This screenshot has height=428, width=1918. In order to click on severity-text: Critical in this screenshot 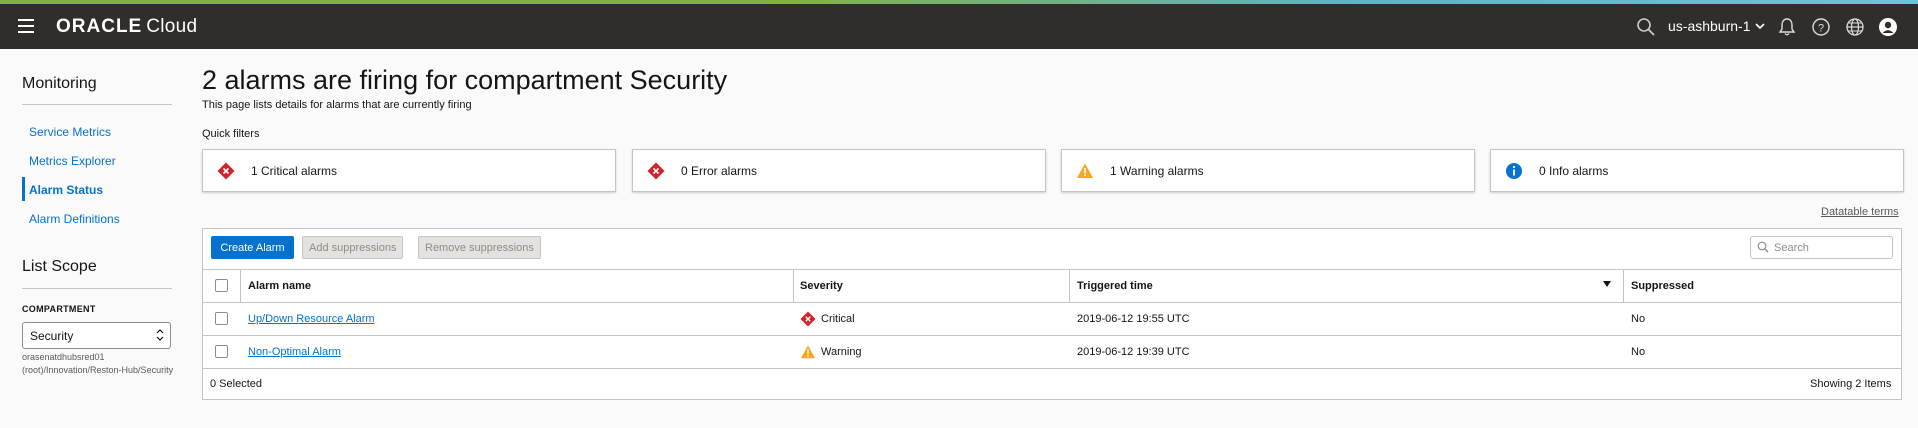, I will do `click(838, 319)`.